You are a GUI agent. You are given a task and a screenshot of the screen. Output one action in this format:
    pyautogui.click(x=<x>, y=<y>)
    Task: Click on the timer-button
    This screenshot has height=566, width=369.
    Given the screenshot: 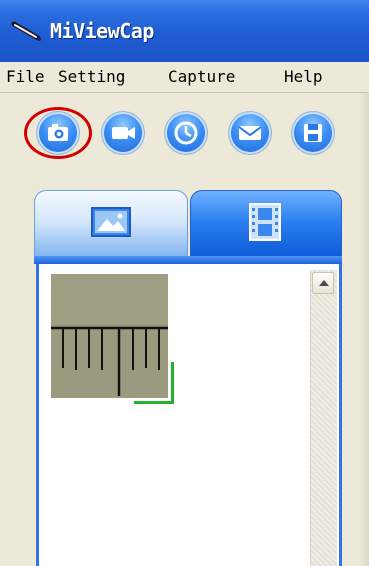 What is the action you would take?
    pyautogui.click(x=186, y=133)
    